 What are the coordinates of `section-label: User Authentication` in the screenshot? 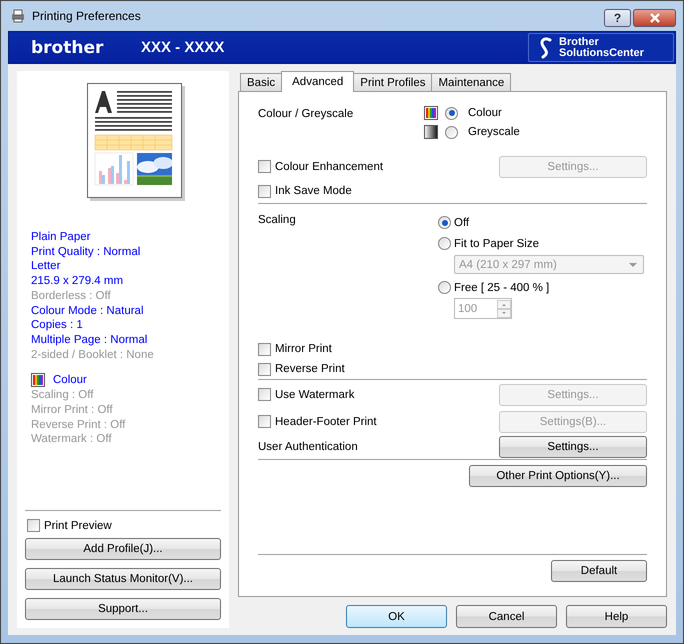 It's located at (308, 446).